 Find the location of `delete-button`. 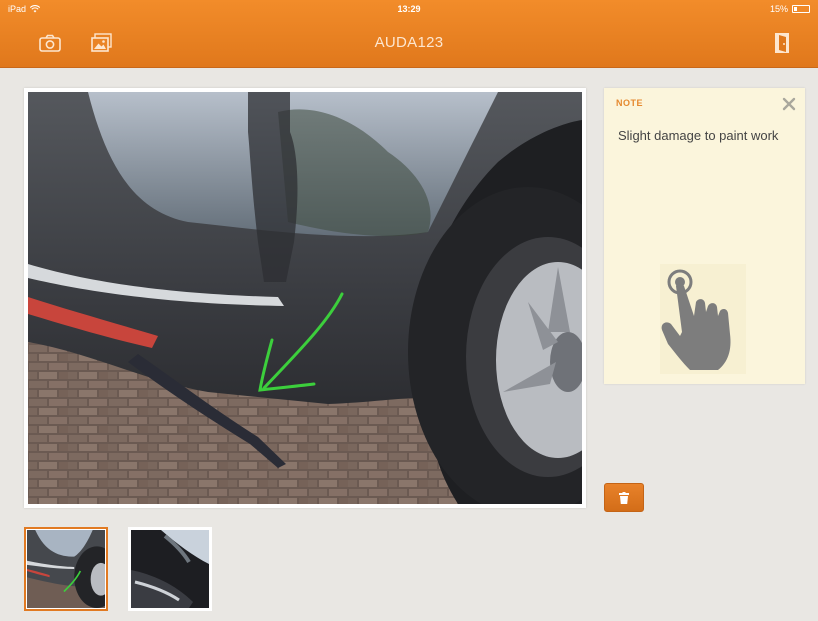

delete-button is located at coordinates (624, 497).